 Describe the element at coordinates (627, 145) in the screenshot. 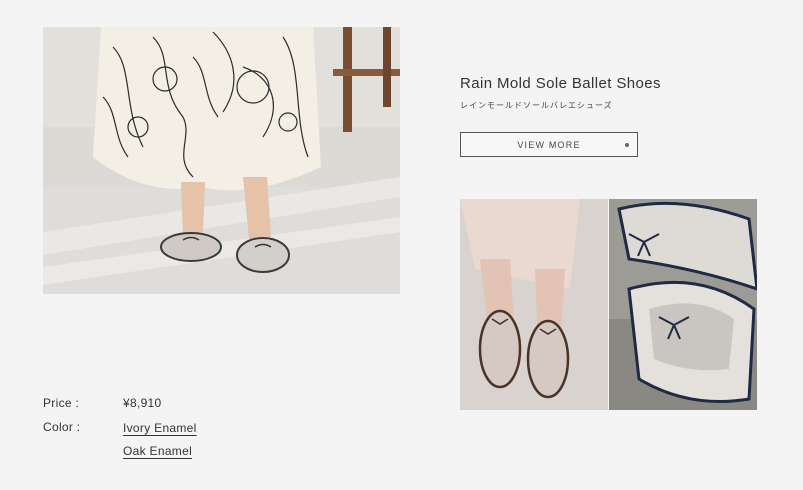

I see `dot-icon` at that location.